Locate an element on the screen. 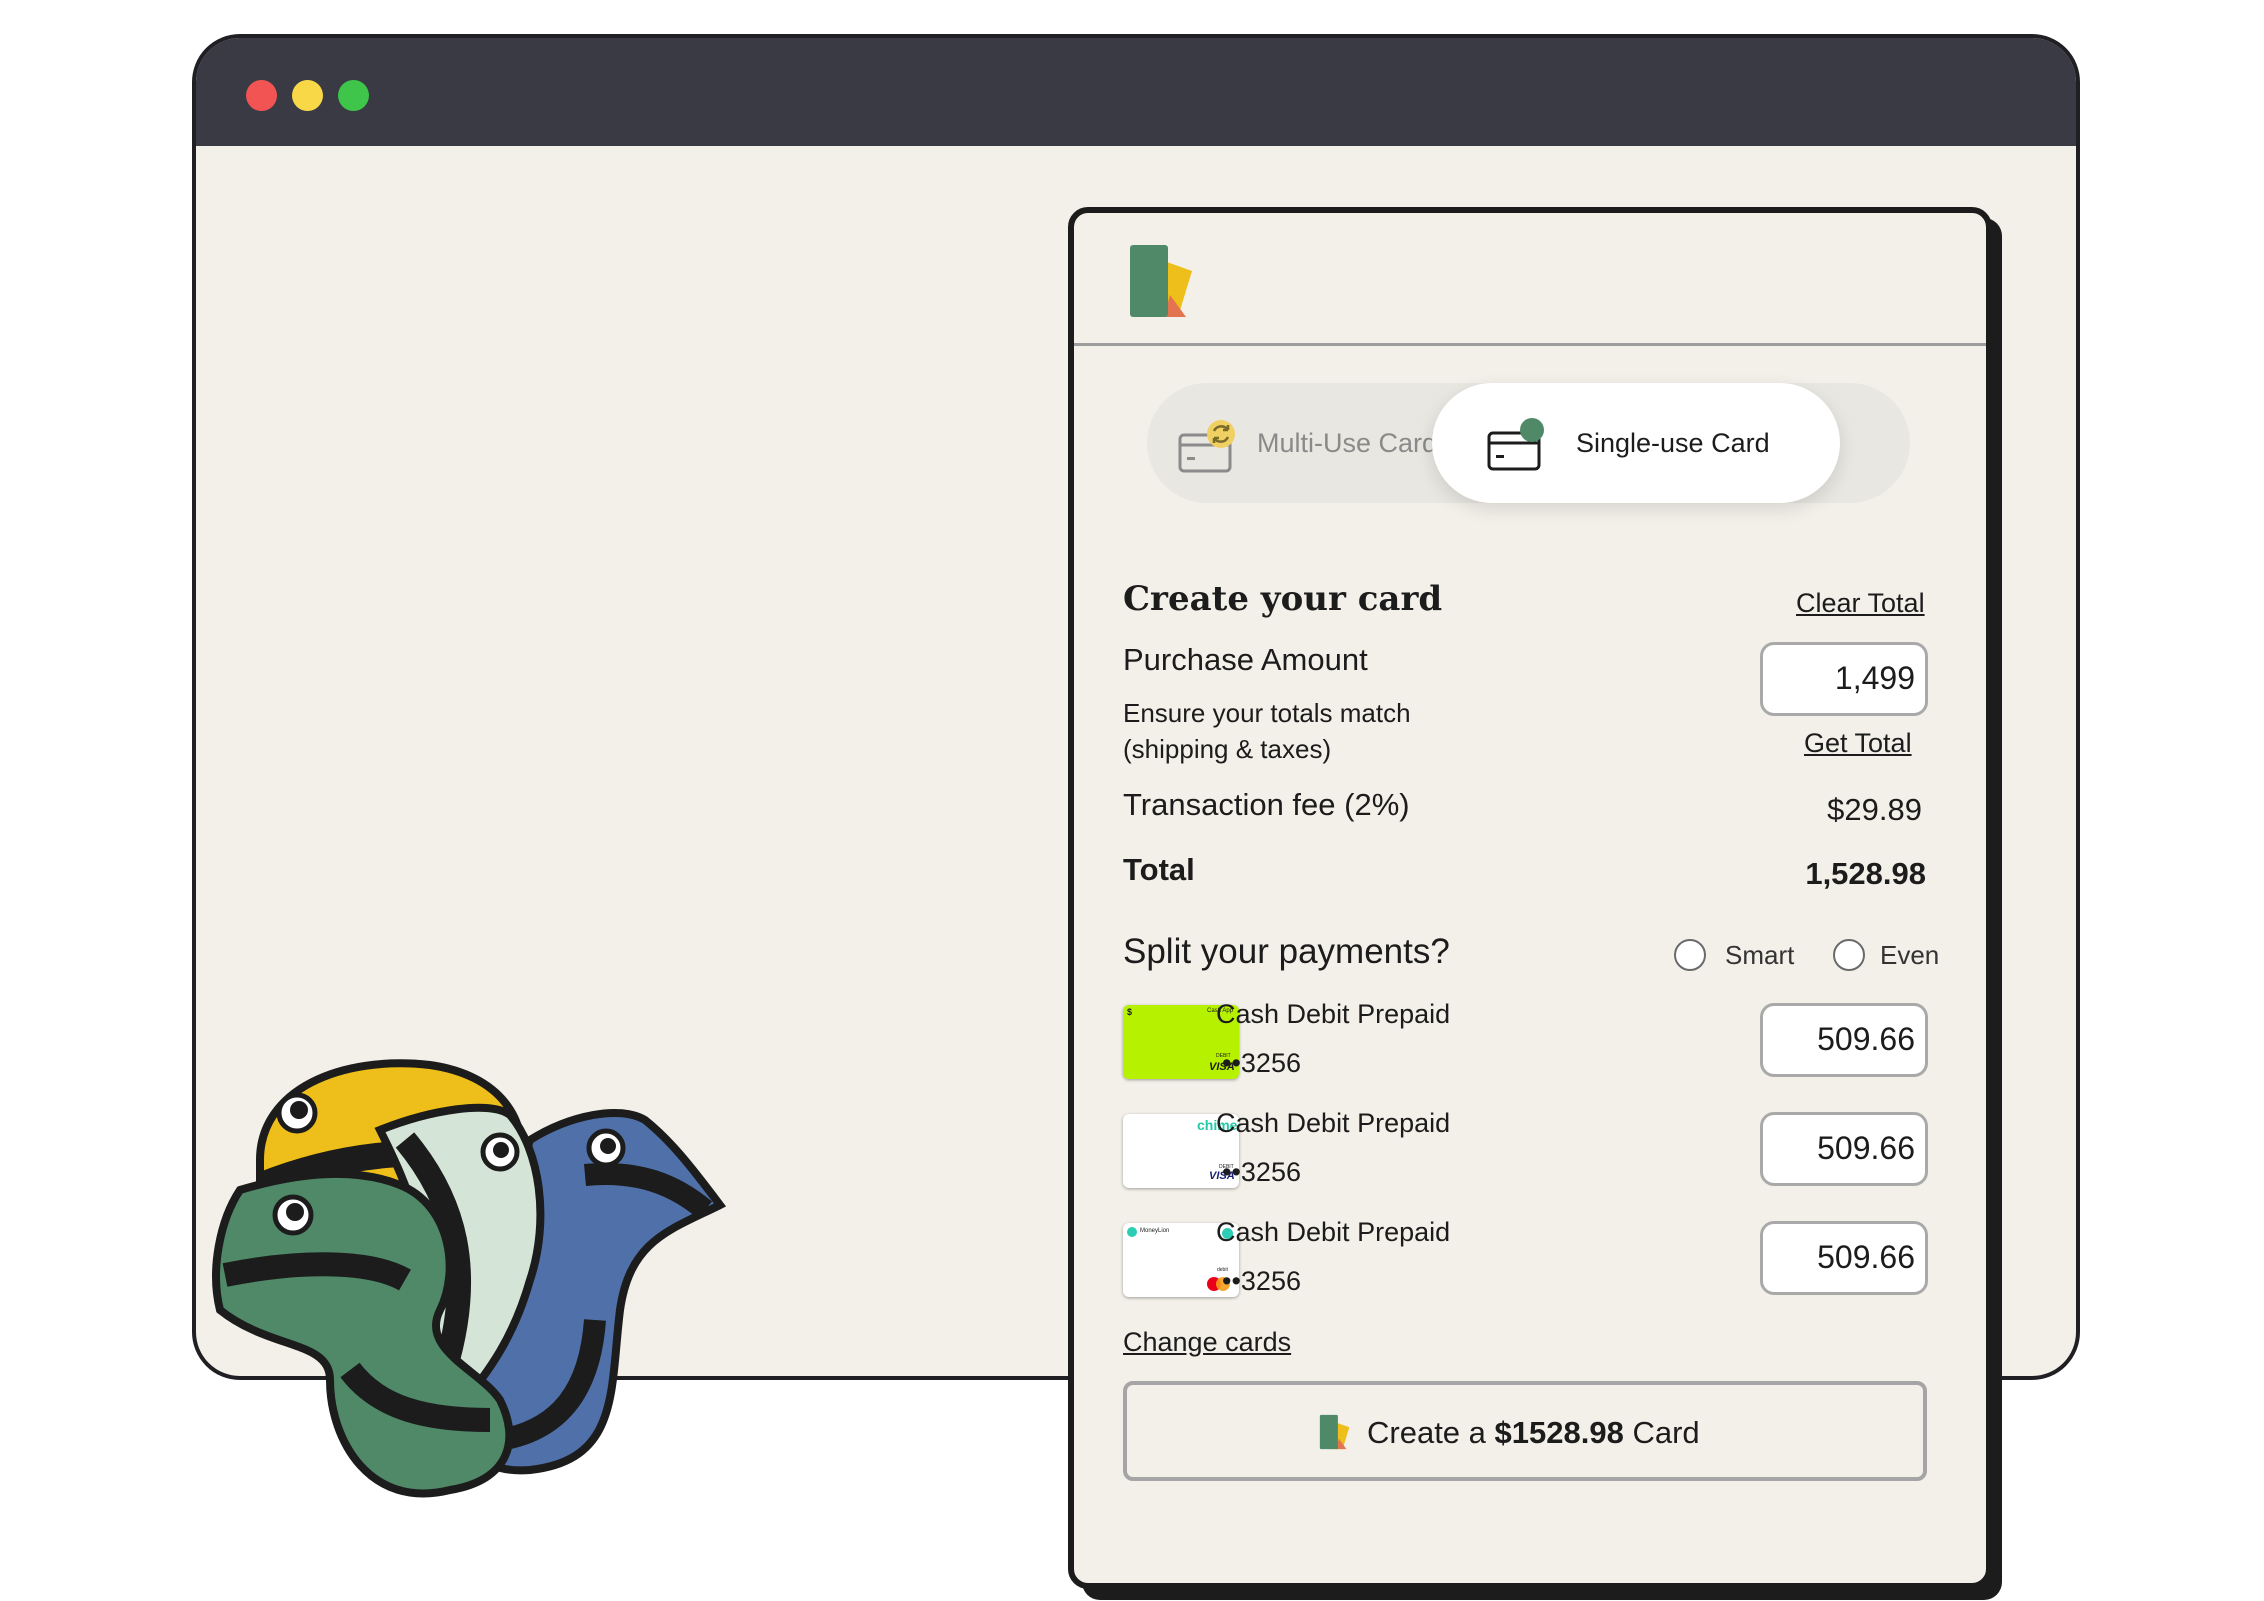 The image size is (2264, 1601). radio-smart-label: Smart is located at coordinates (1760, 955).